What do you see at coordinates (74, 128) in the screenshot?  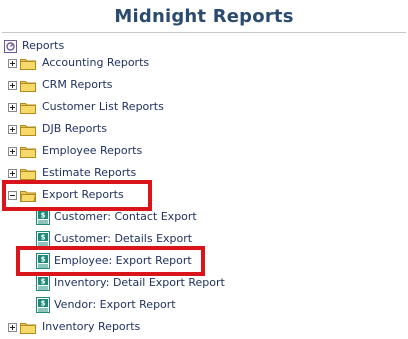 I see `folder-label: DJB Reports` at bounding box center [74, 128].